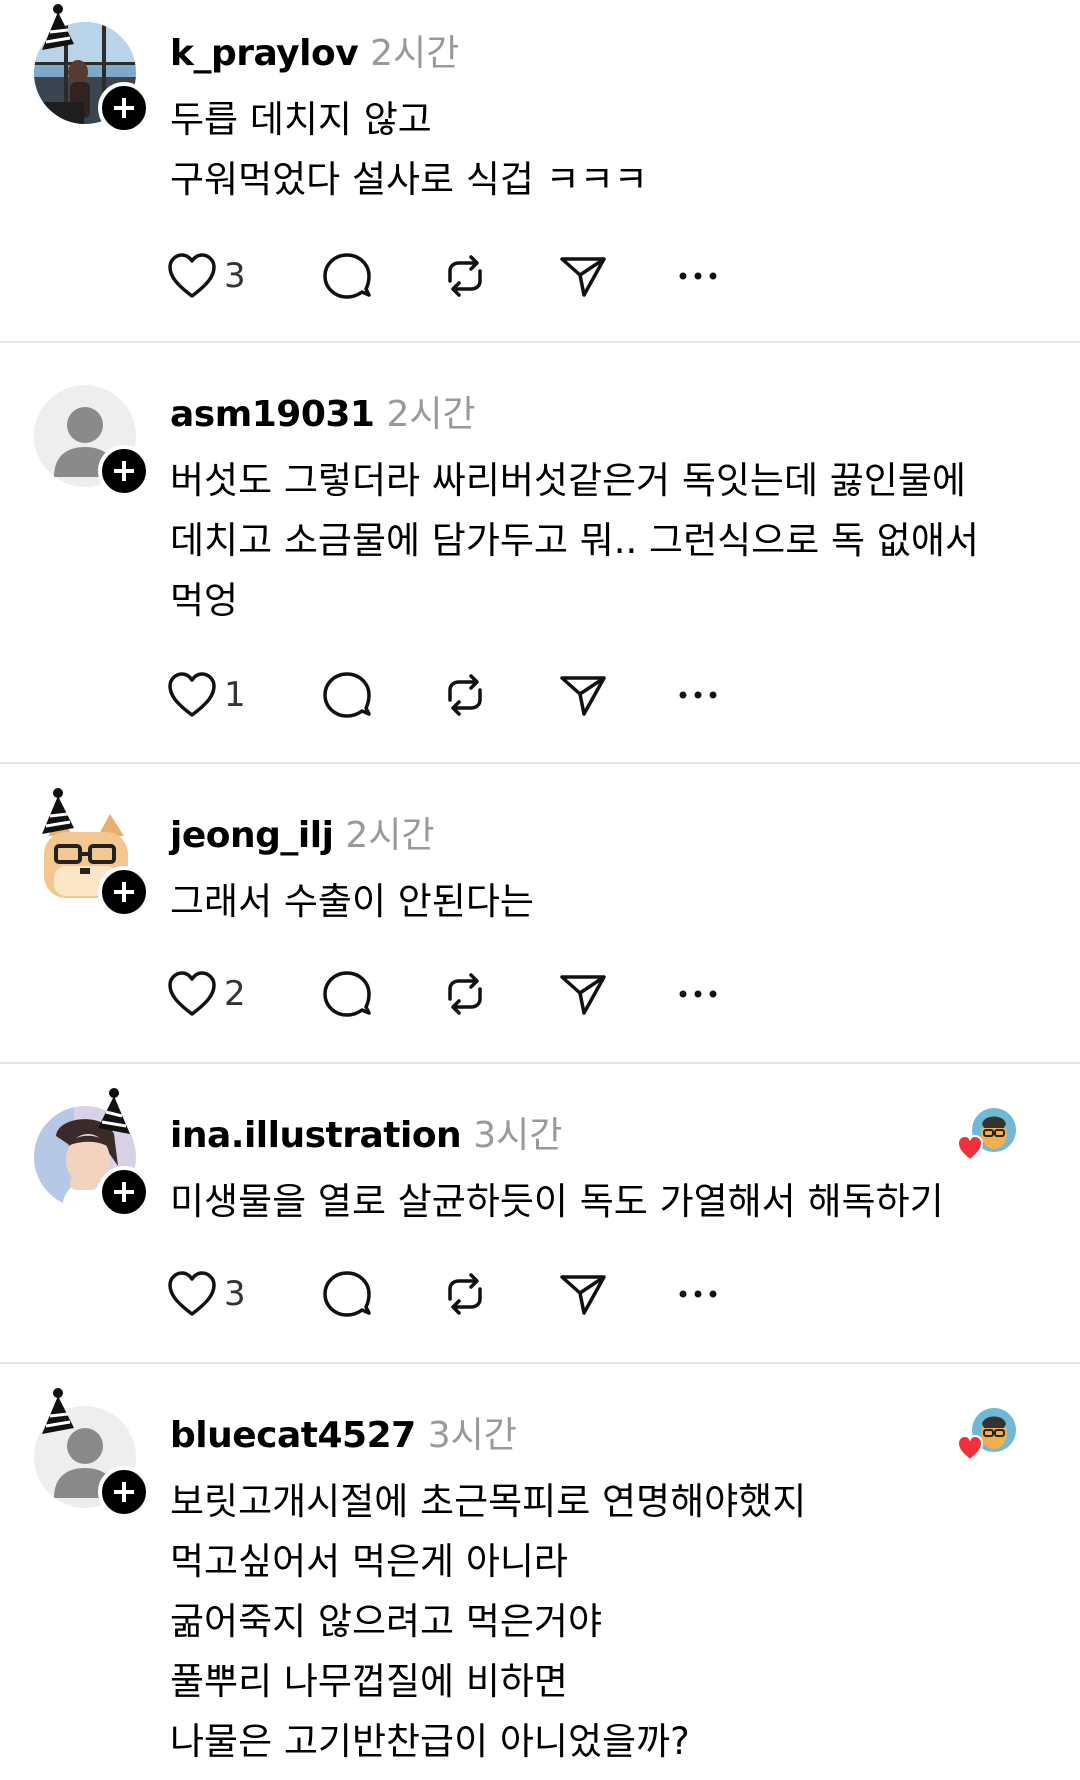 This screenshot has width=1080, height=1780. What do you see at coordinates (600, 150) in the screenshot?
I see `post-text: 두릅 데치지 않고 구워먹었다 설사로 식겁 ㅋㅋㅋ` at bounding box center [600, 150].